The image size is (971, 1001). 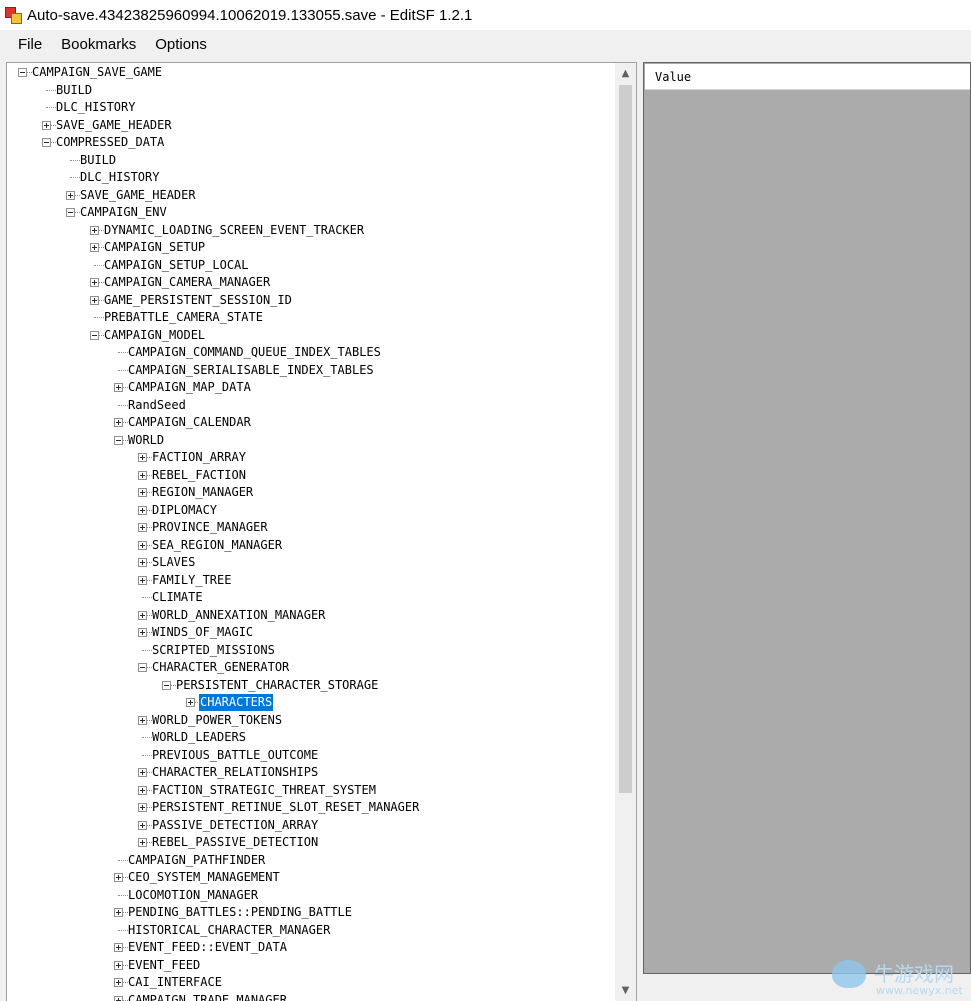 I want to click on tree-node-label: SLAVES, so click(x=173, y=562).